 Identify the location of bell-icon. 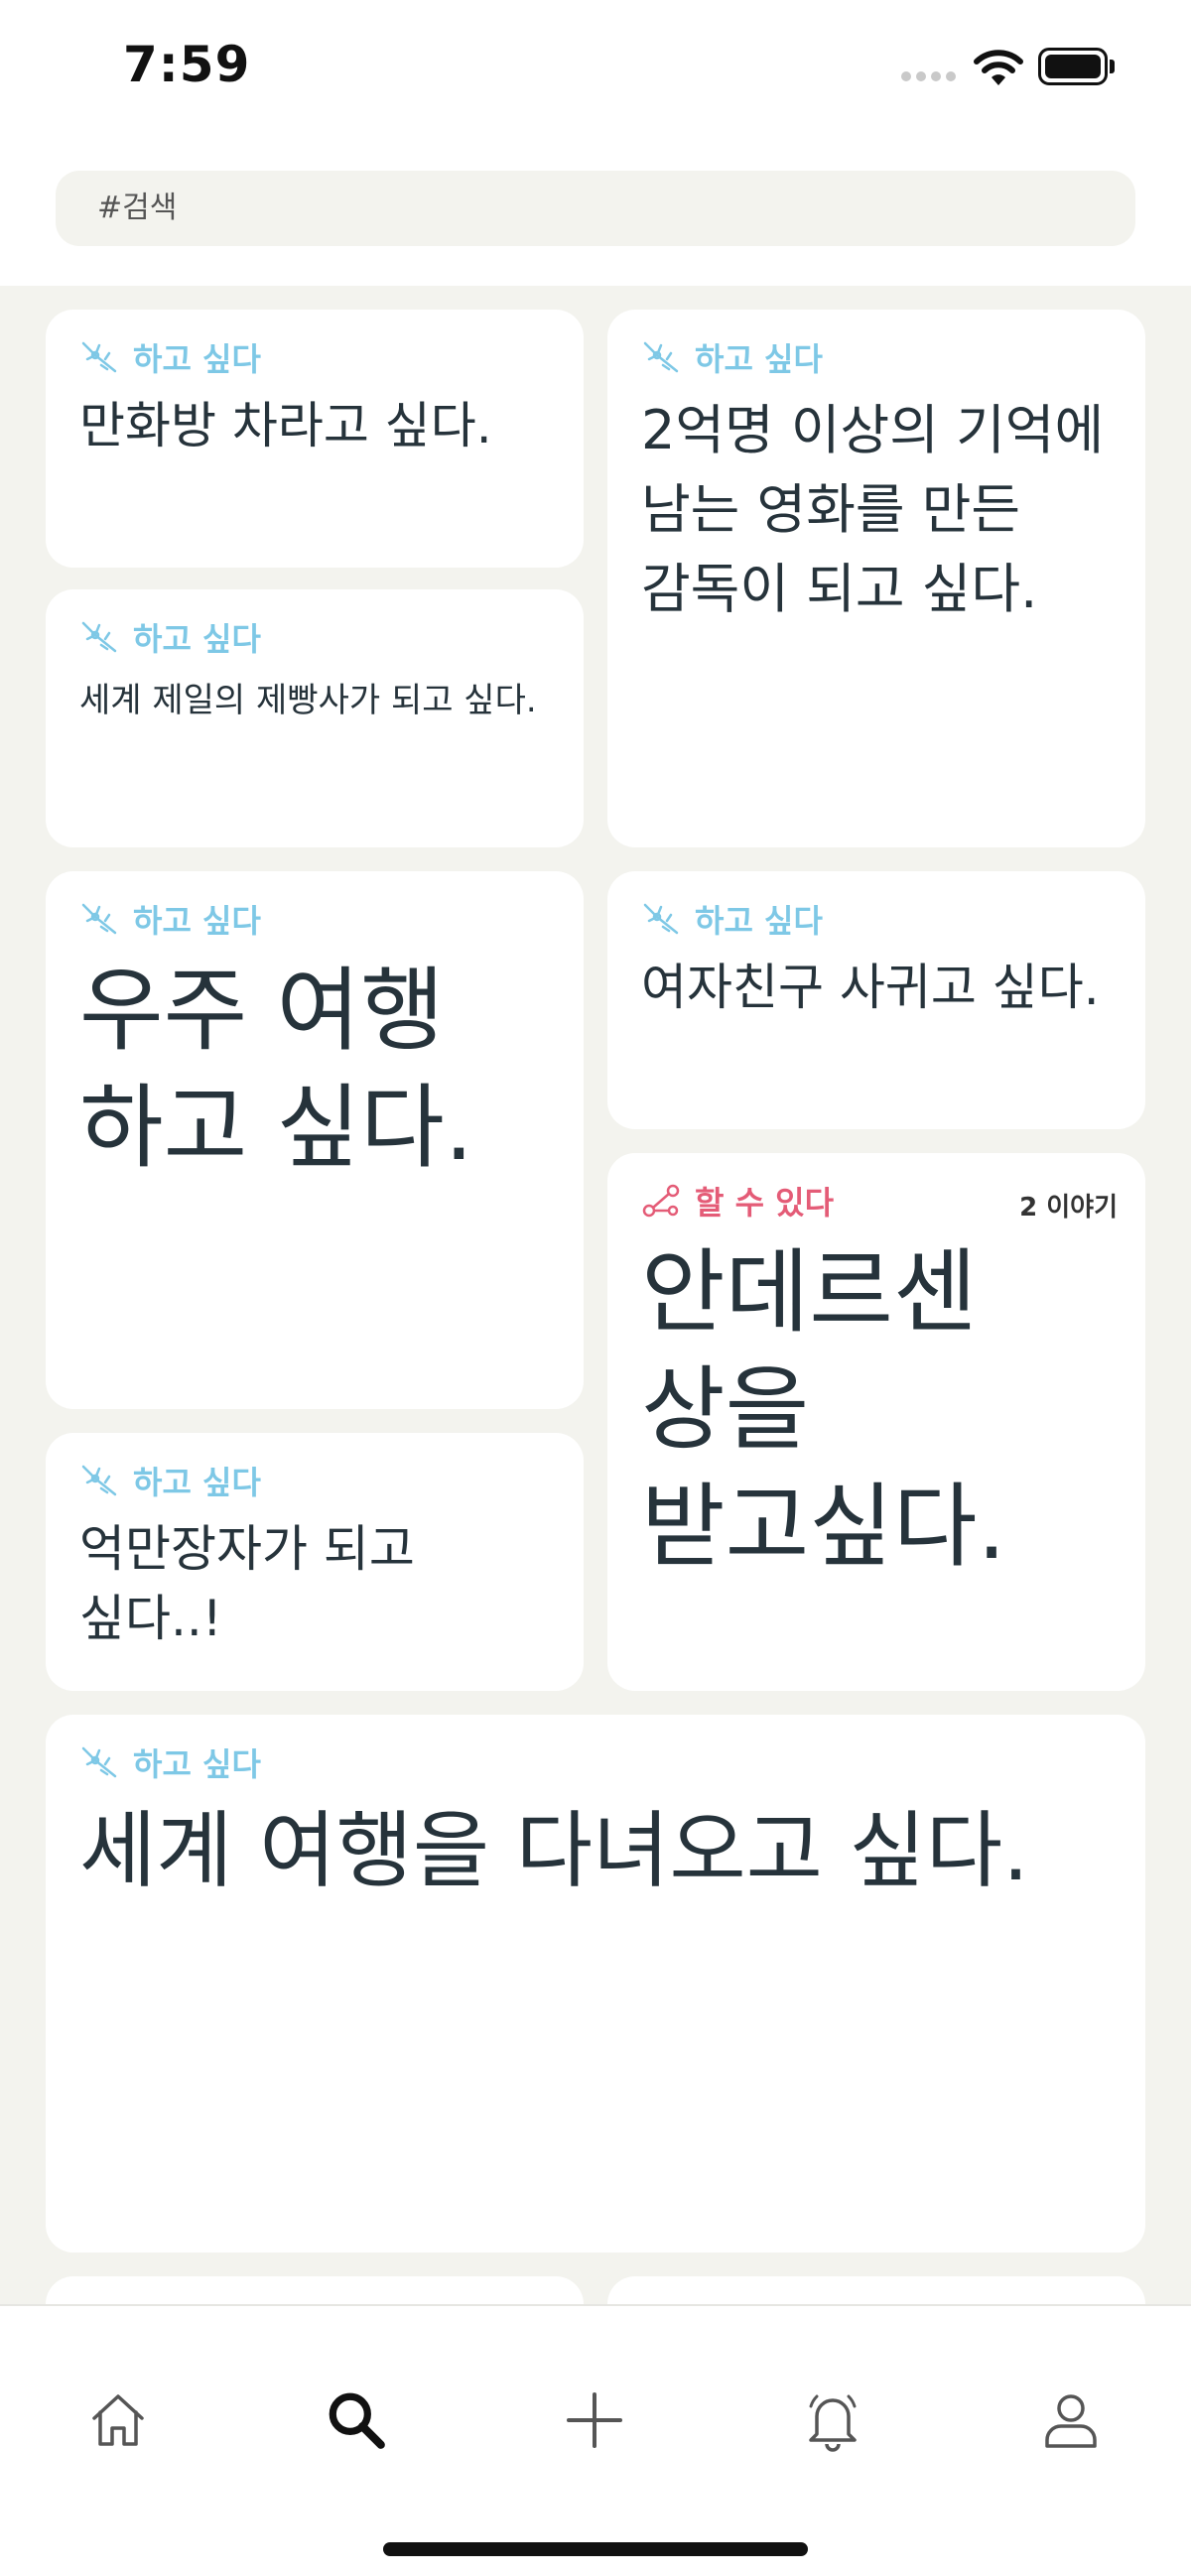
(833, 2423).